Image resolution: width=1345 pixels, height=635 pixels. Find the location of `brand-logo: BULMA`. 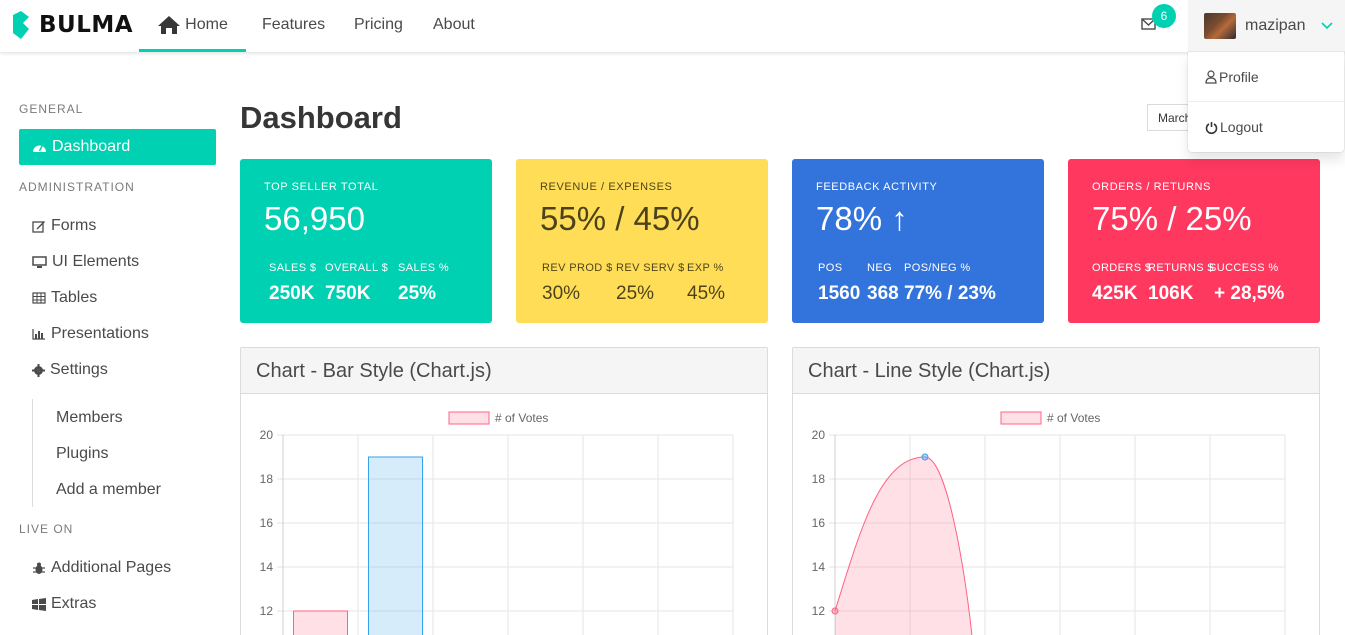

brand-logo: BULMA is located at coordinates (72, 25).